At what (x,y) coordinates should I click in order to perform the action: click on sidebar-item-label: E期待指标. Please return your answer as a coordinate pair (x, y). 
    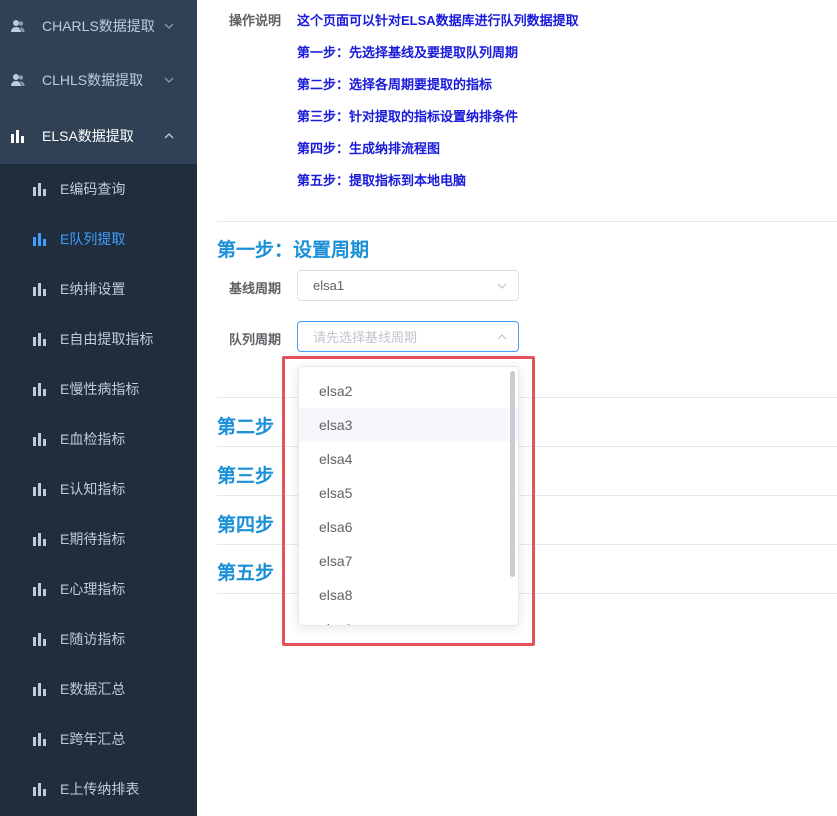
    Looking at the image, I should click on (93, 539).